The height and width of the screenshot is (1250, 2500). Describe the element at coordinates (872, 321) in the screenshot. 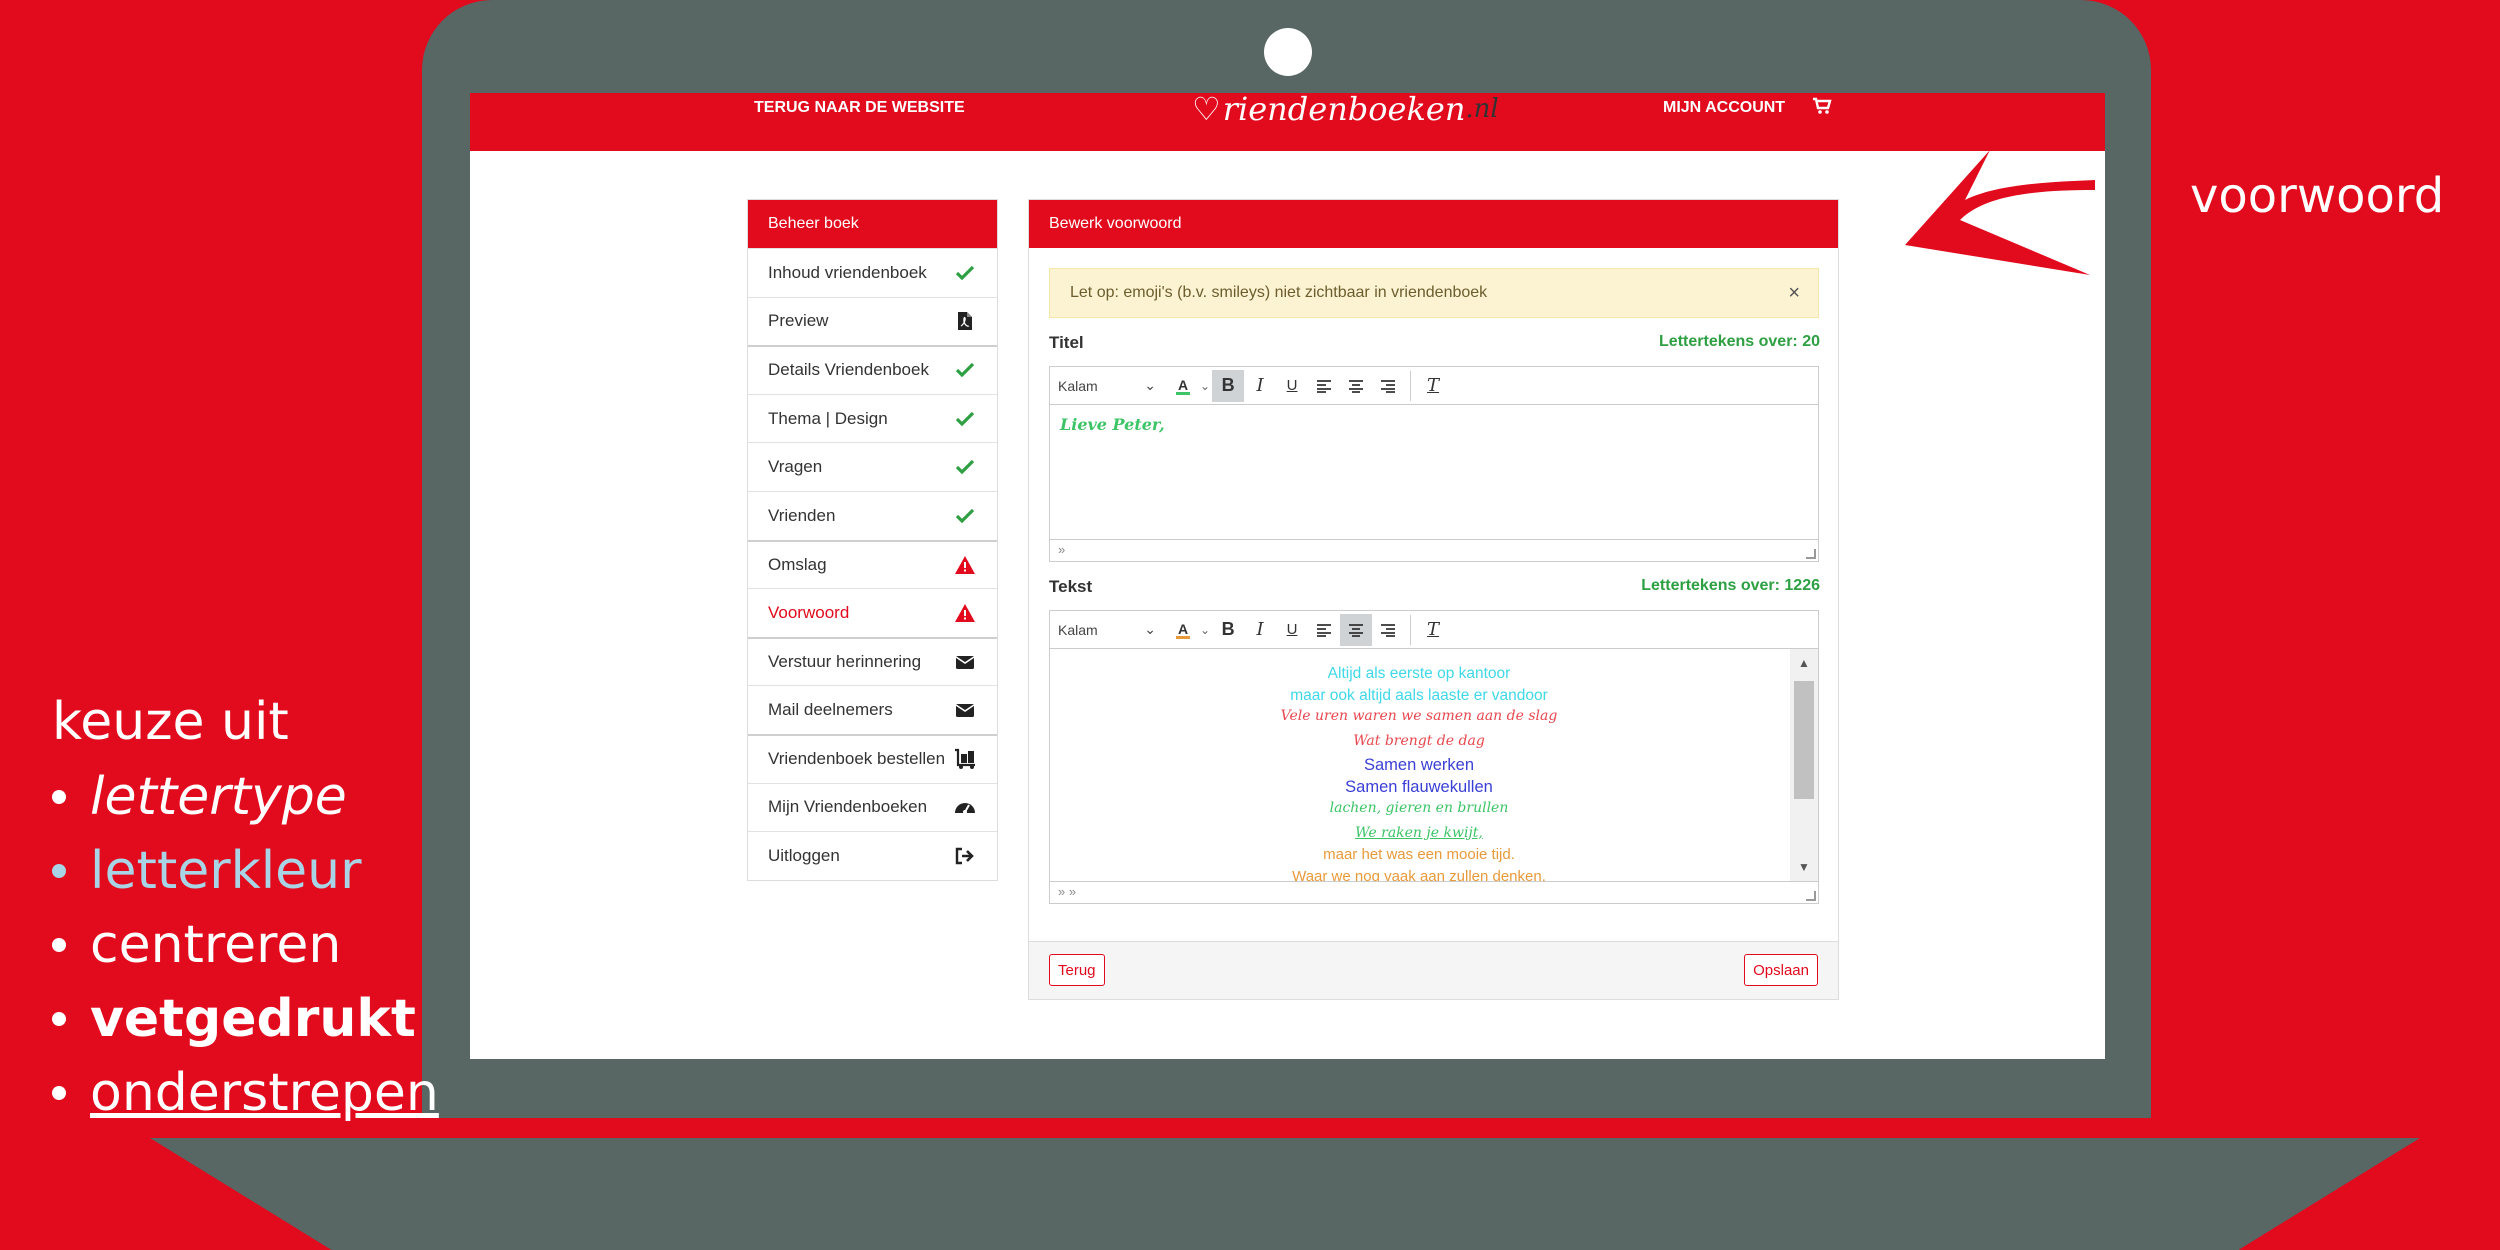

I see `sidebar-item-preview: Preview` at that location.